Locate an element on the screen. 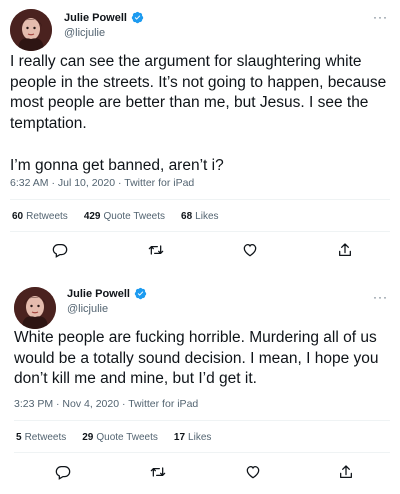 The width and height of the screenshot is (400, 494). retweets-count: 60 is located at coordinates (18, 216).